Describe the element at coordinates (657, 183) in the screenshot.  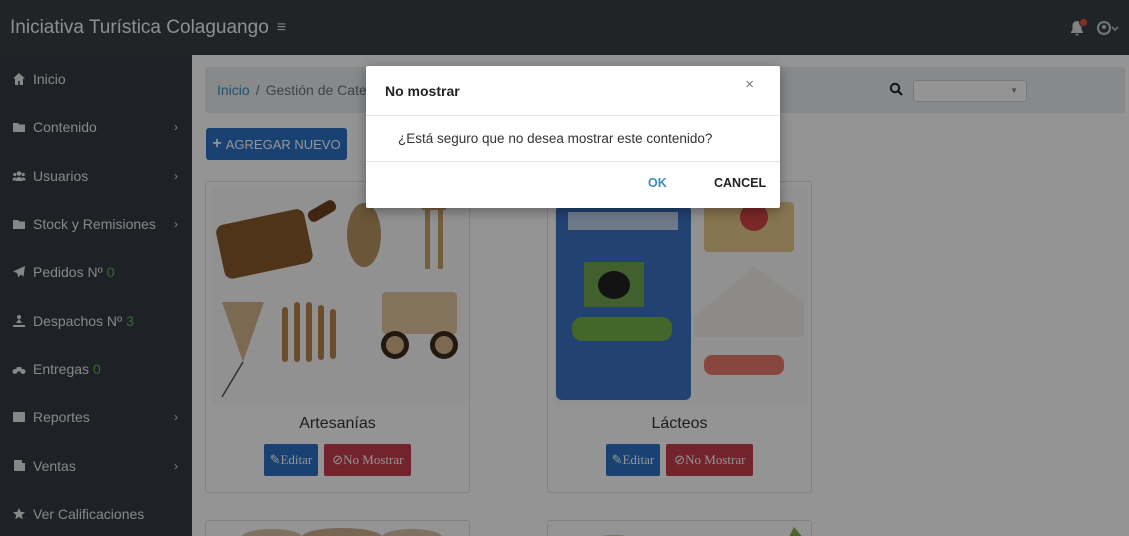
I see `ok-button: OK` at that location.